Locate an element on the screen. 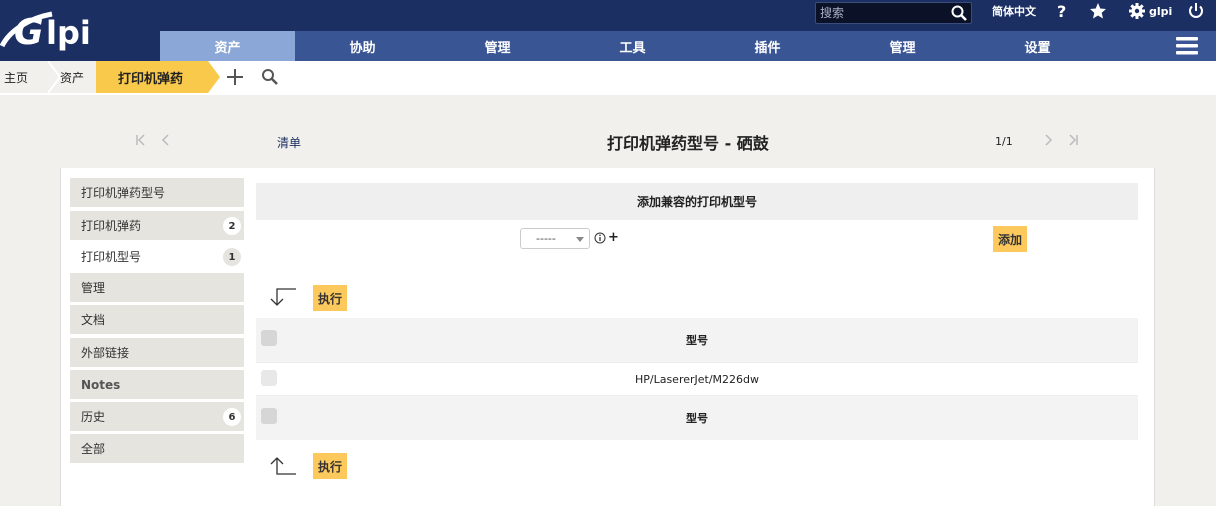  tab-label: 文档 is located at coordinates (93, 320).